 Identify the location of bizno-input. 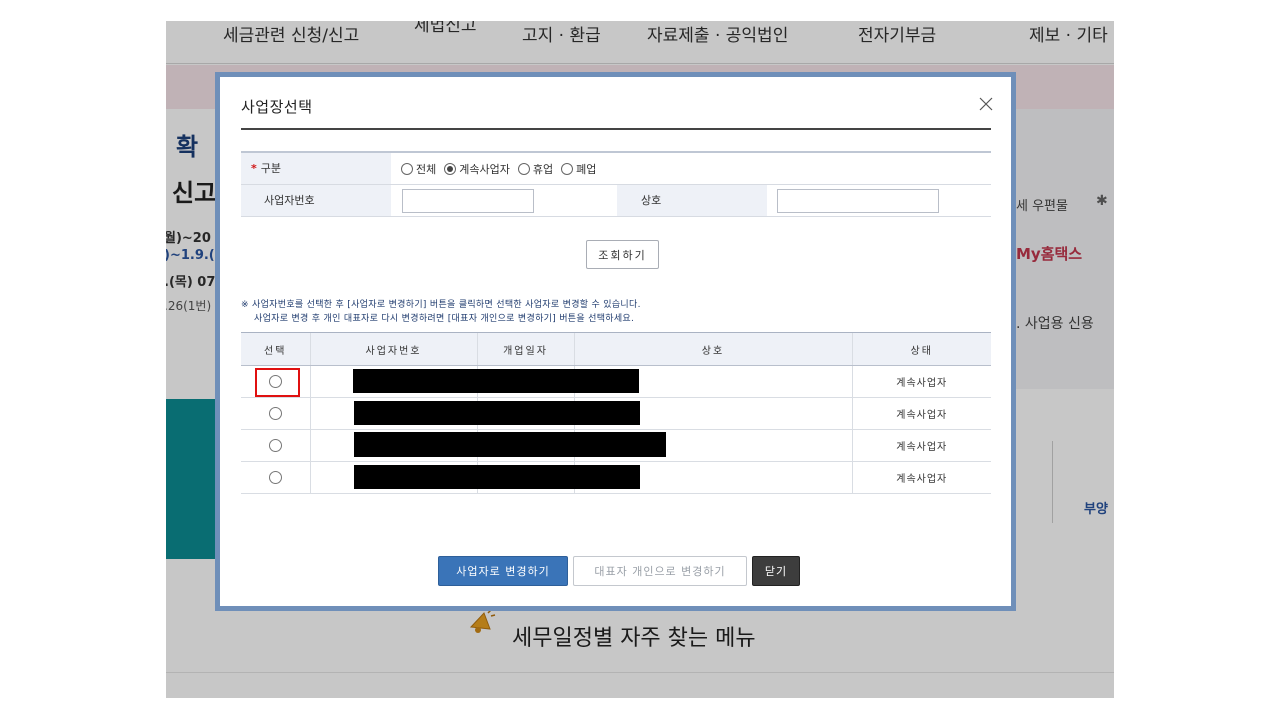
(468, 201).